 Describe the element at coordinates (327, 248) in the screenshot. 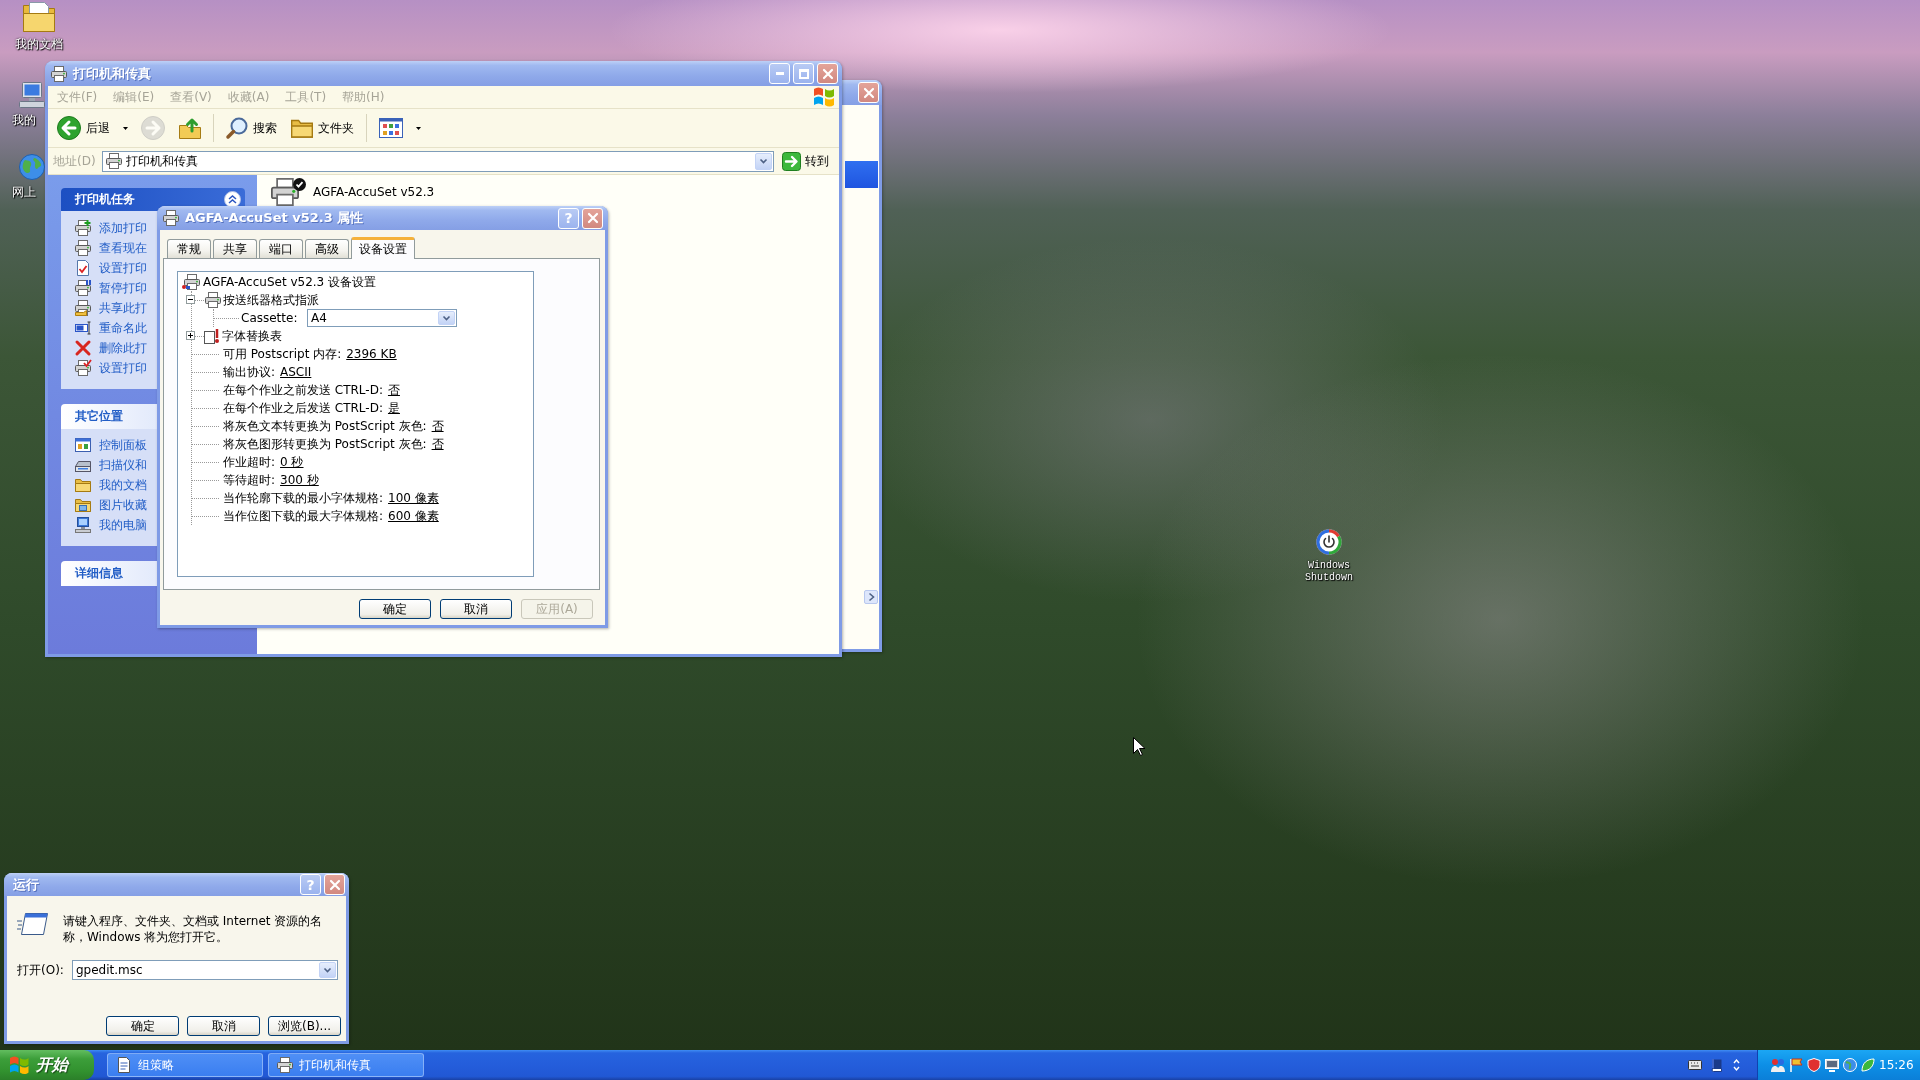

I see `tab: 高级` at that location.